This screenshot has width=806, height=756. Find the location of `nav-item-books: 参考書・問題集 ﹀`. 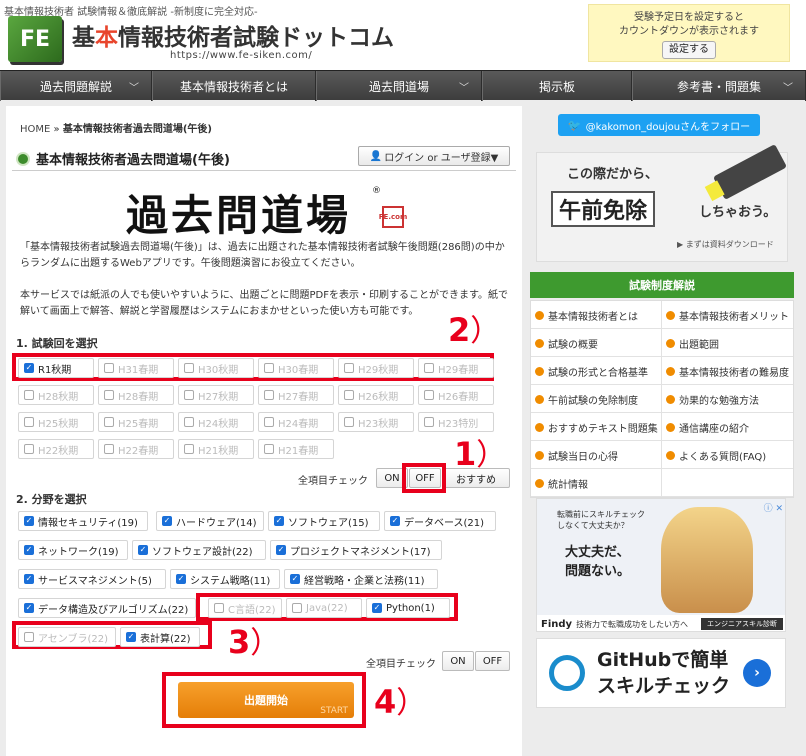

nav-item-books: 参考書・問題集 ﹀ is located at coordinates (719, 86).